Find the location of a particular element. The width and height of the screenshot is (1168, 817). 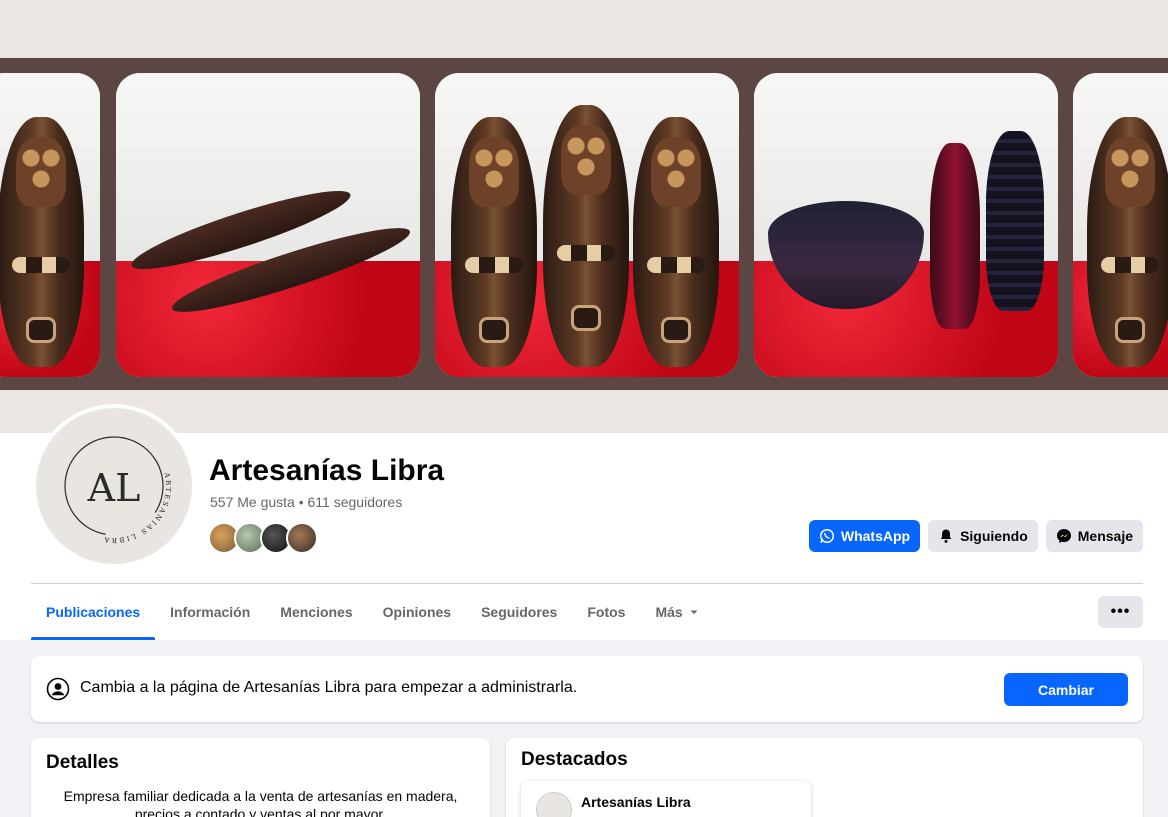

cover-tile-bowl-vases is located at coordinates (906, 225).